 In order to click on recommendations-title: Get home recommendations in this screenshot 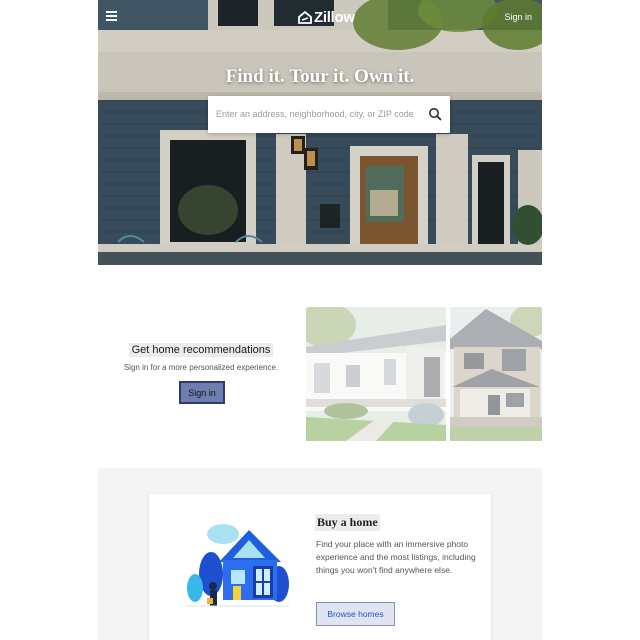, I will do `click(201, 350)`.